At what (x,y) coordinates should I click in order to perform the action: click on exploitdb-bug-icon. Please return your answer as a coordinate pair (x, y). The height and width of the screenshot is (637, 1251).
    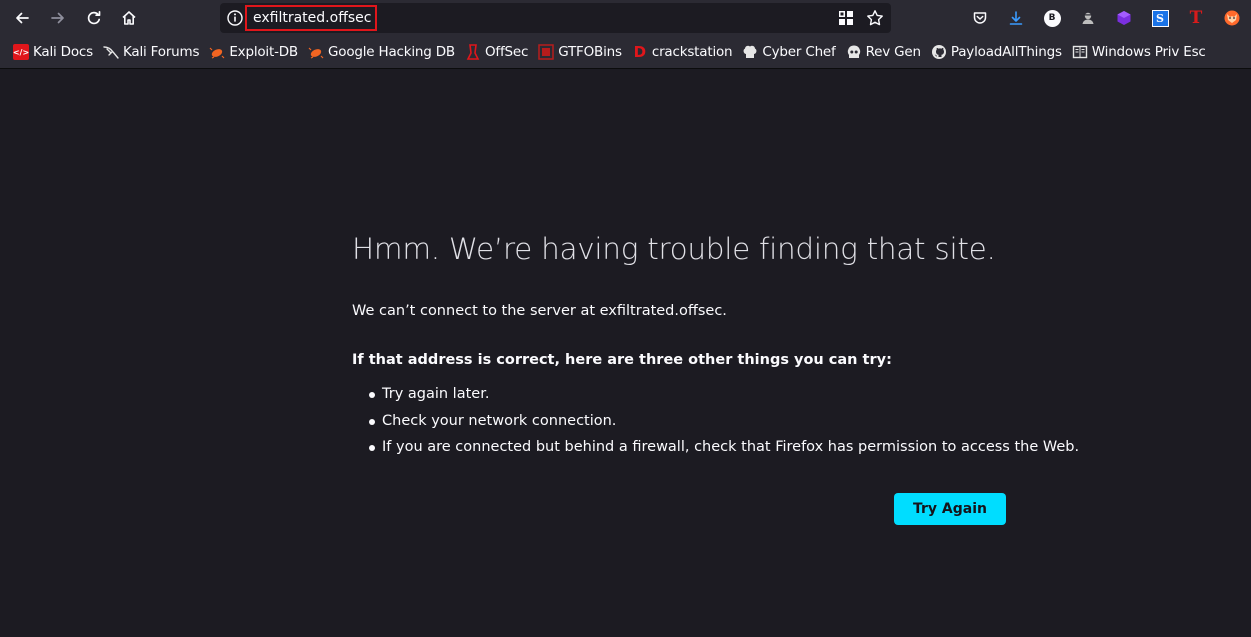
    Looking at the image, I should click on (217, 53).